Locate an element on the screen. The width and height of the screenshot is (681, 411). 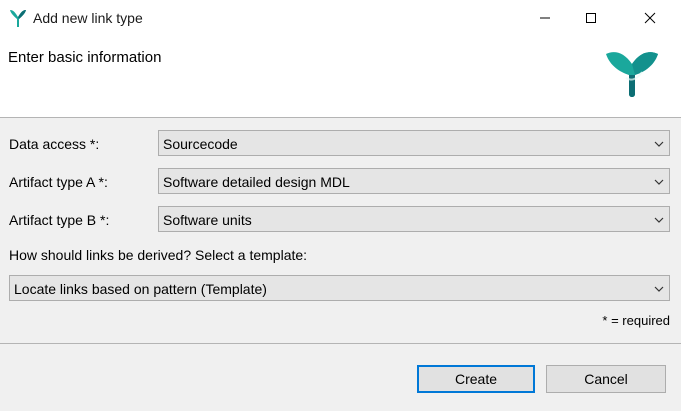
minimize-button is located at coordinates (545, 18).